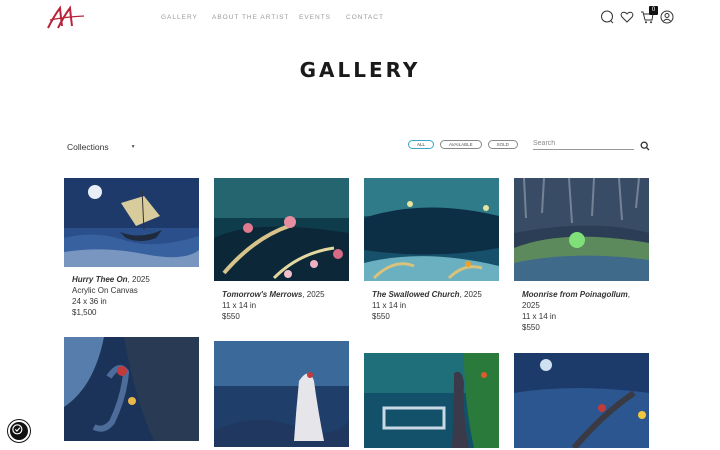 The image size is (720, 450). I want to click on artwork-title: The Swallowed Church, so click(416, 294).